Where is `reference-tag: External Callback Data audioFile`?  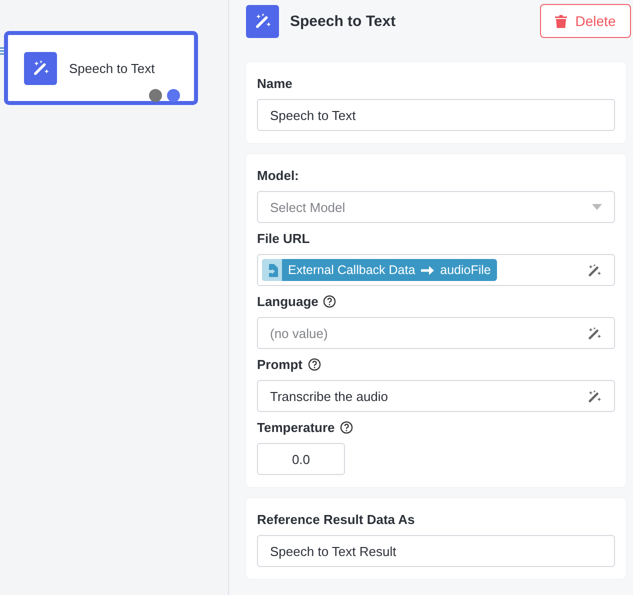 reference-tag: External Callback Data audioFile is located at coordinates (379, 270).